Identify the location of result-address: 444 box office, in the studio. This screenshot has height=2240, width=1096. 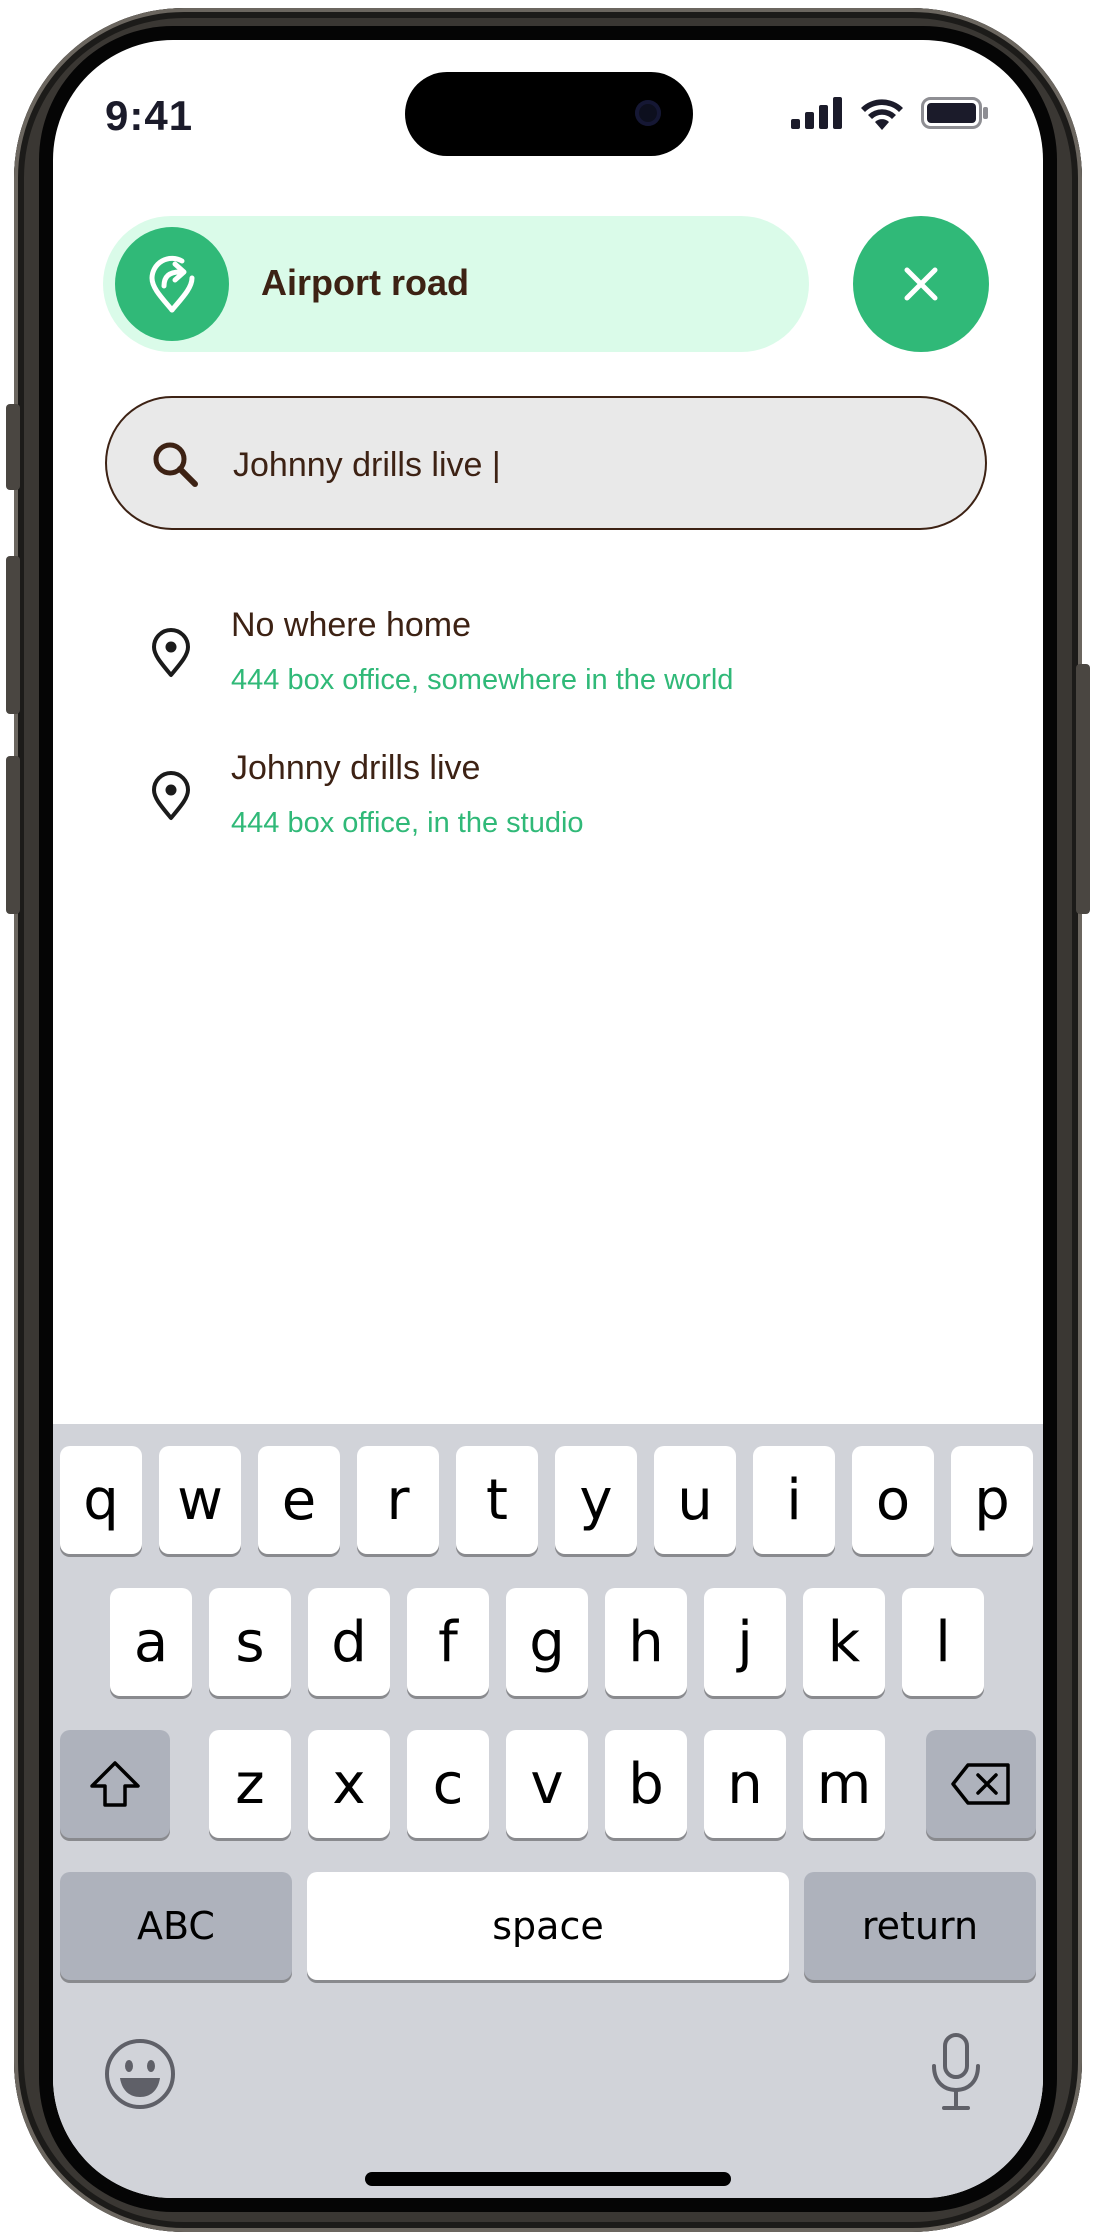
(407, 823).